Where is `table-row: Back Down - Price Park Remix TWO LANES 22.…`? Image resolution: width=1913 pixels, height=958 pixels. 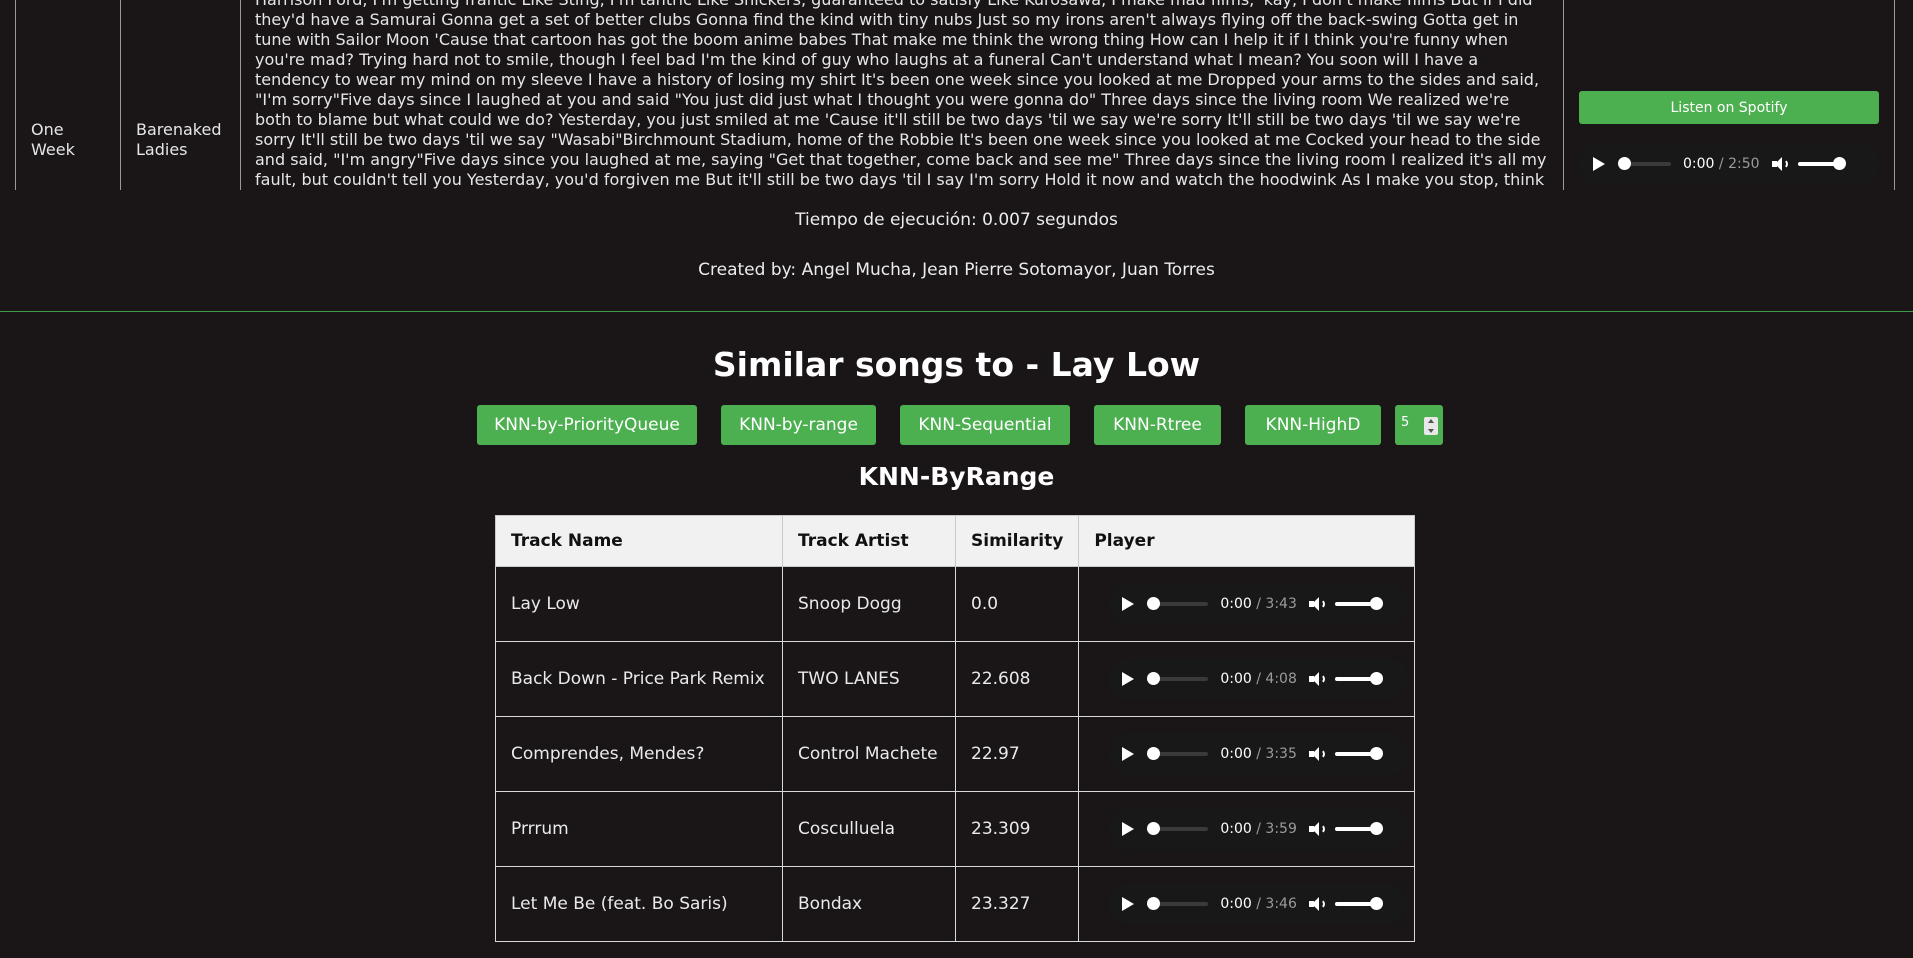 table-row: Back Down - Price Park Remix TWO LANES 22.… is located at coordinates (955, 679).